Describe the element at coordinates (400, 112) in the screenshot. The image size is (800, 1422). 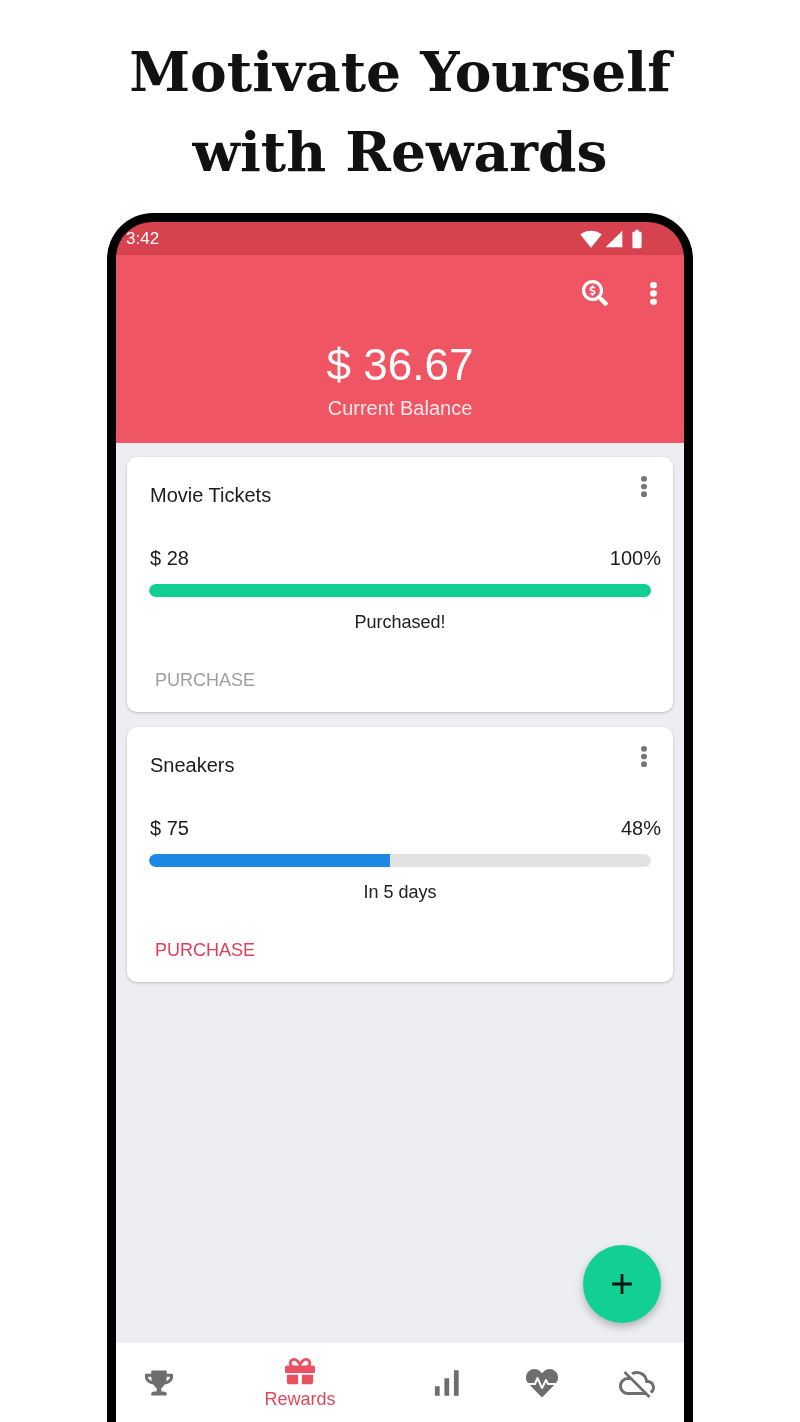
I see `headline: Motivate Yourself with Rewards` at that location.